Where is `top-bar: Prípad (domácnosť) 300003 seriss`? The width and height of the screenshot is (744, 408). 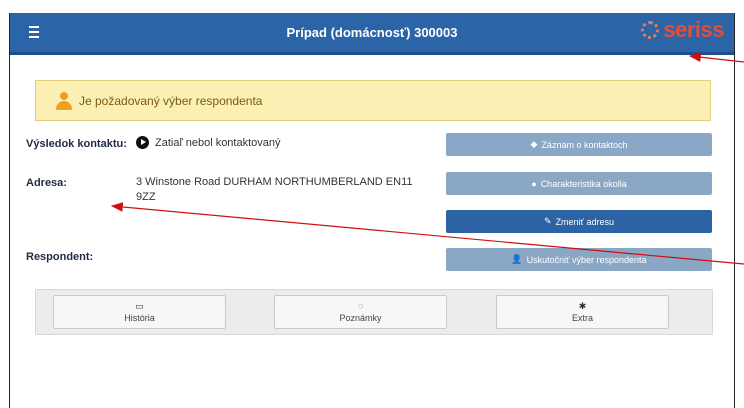
top-bar: Prípad (domácnosť) 300003 seriss is located at coordinates (372, 34).